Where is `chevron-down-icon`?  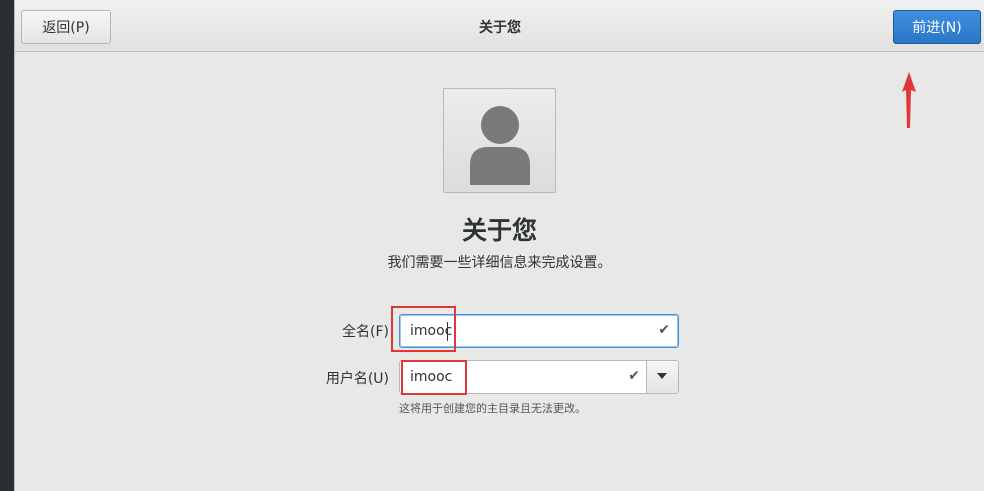
chevron-down-icon is located at coordinates (662, 376).